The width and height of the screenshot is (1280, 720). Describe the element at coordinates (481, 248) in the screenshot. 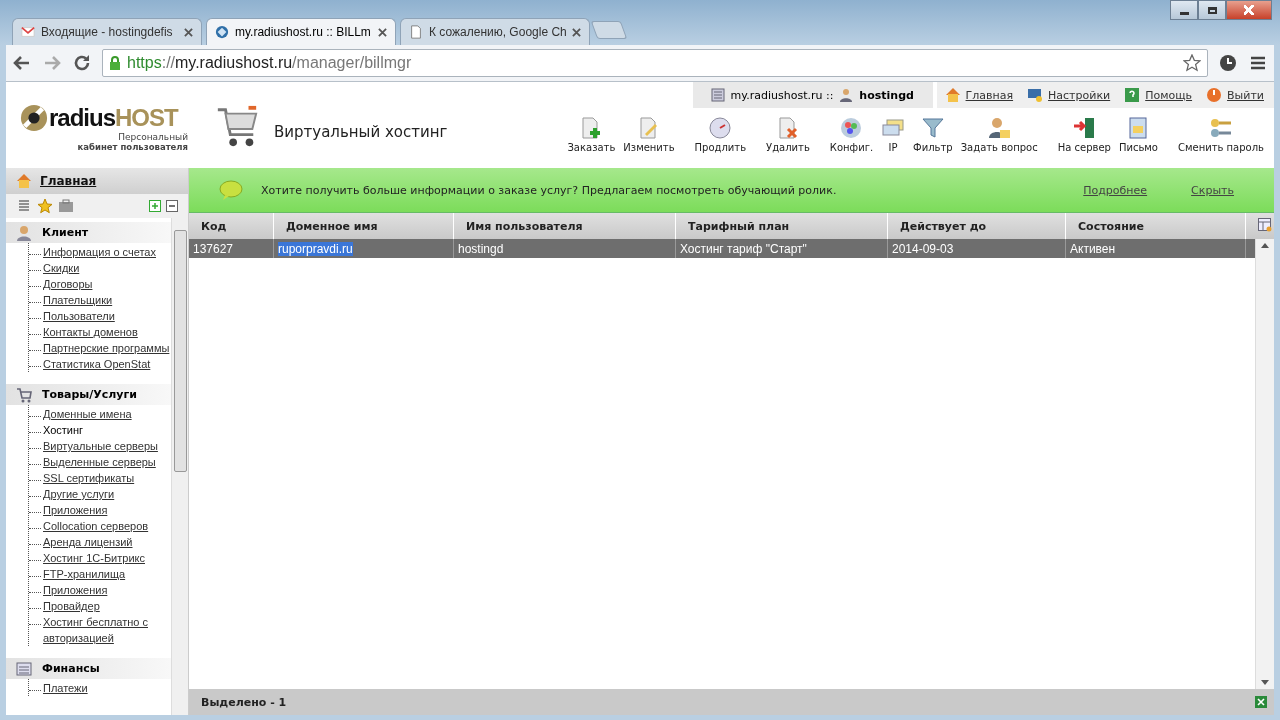

I see `table-cell: hostingd` at that location.